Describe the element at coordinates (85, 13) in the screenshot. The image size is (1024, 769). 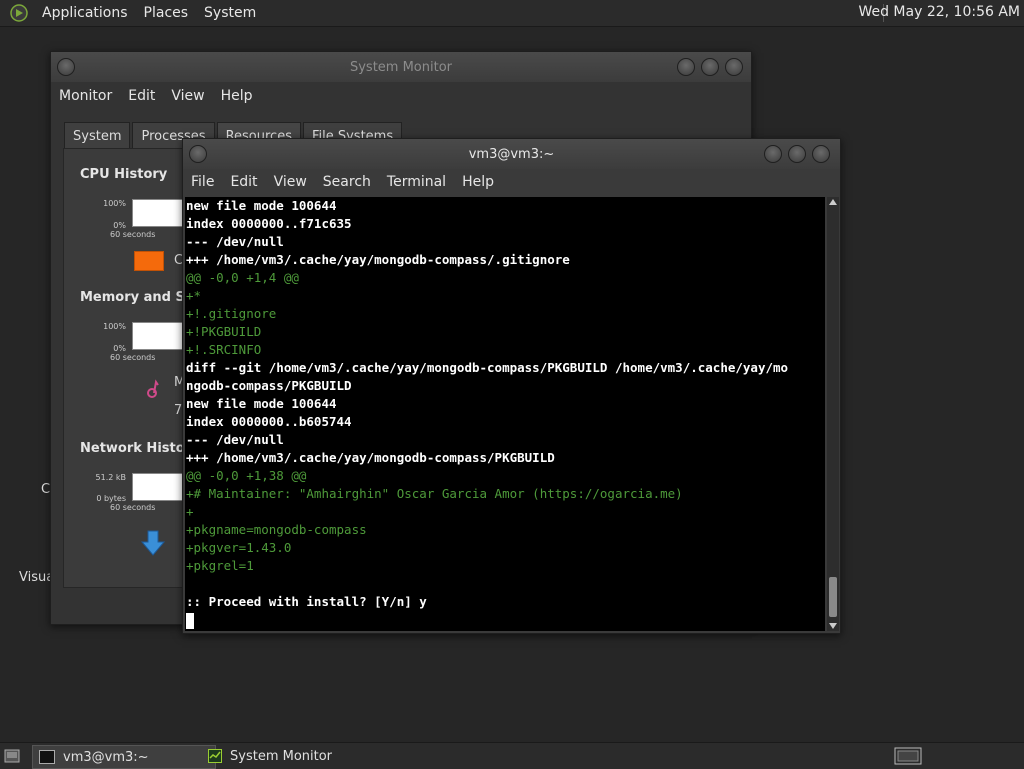
I see `applications-menu: Applications` at that location.